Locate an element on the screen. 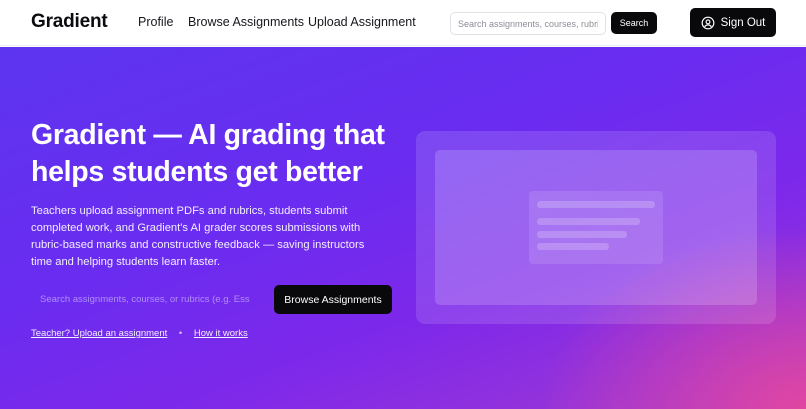  illustration-content-box is located at coordinates (596, 227).